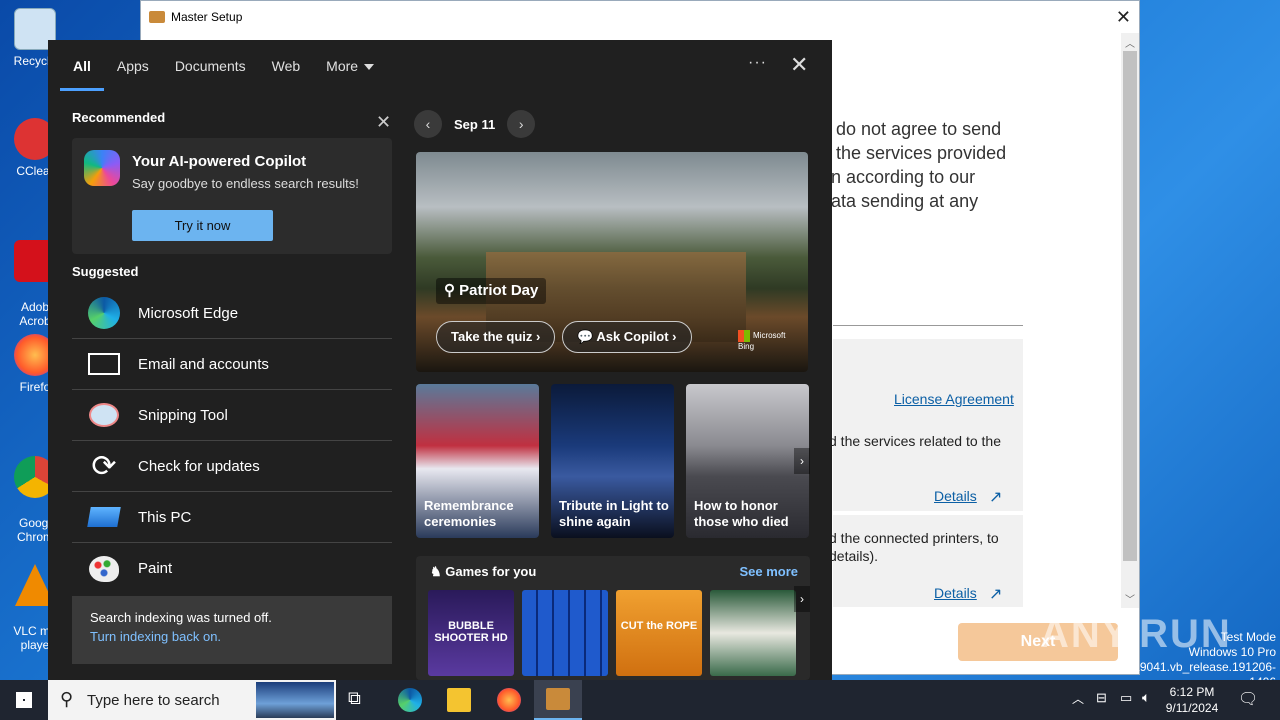 The width and height of the screenshot is (1280, 720). I want to click on edge-icon, so click(104, 313).